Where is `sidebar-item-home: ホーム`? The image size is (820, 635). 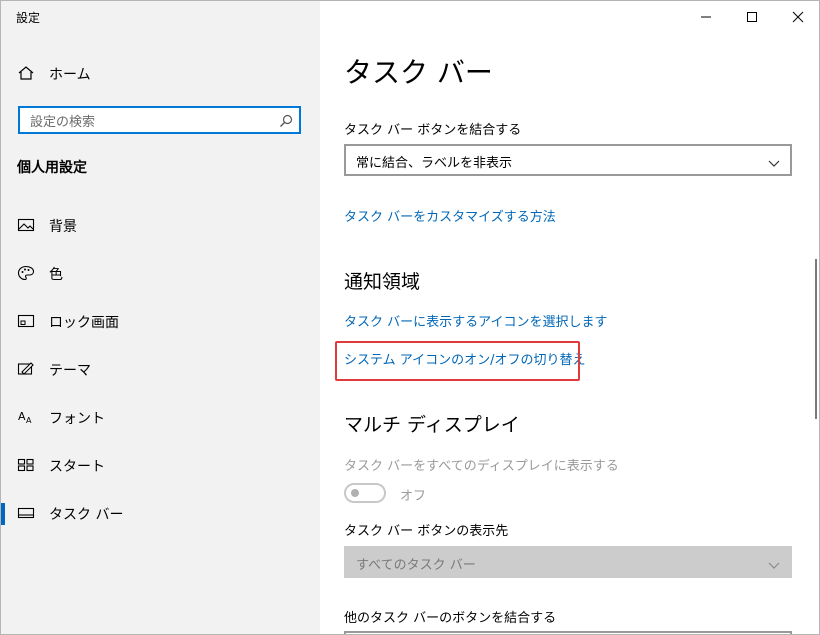 sidebar-item-home: ホーム is located at coordinates (160, 73).